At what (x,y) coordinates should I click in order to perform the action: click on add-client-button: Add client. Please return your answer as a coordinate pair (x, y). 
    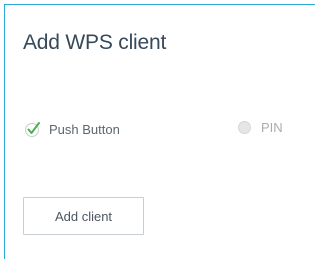
    Looking at the image, I should click on (83, 216).